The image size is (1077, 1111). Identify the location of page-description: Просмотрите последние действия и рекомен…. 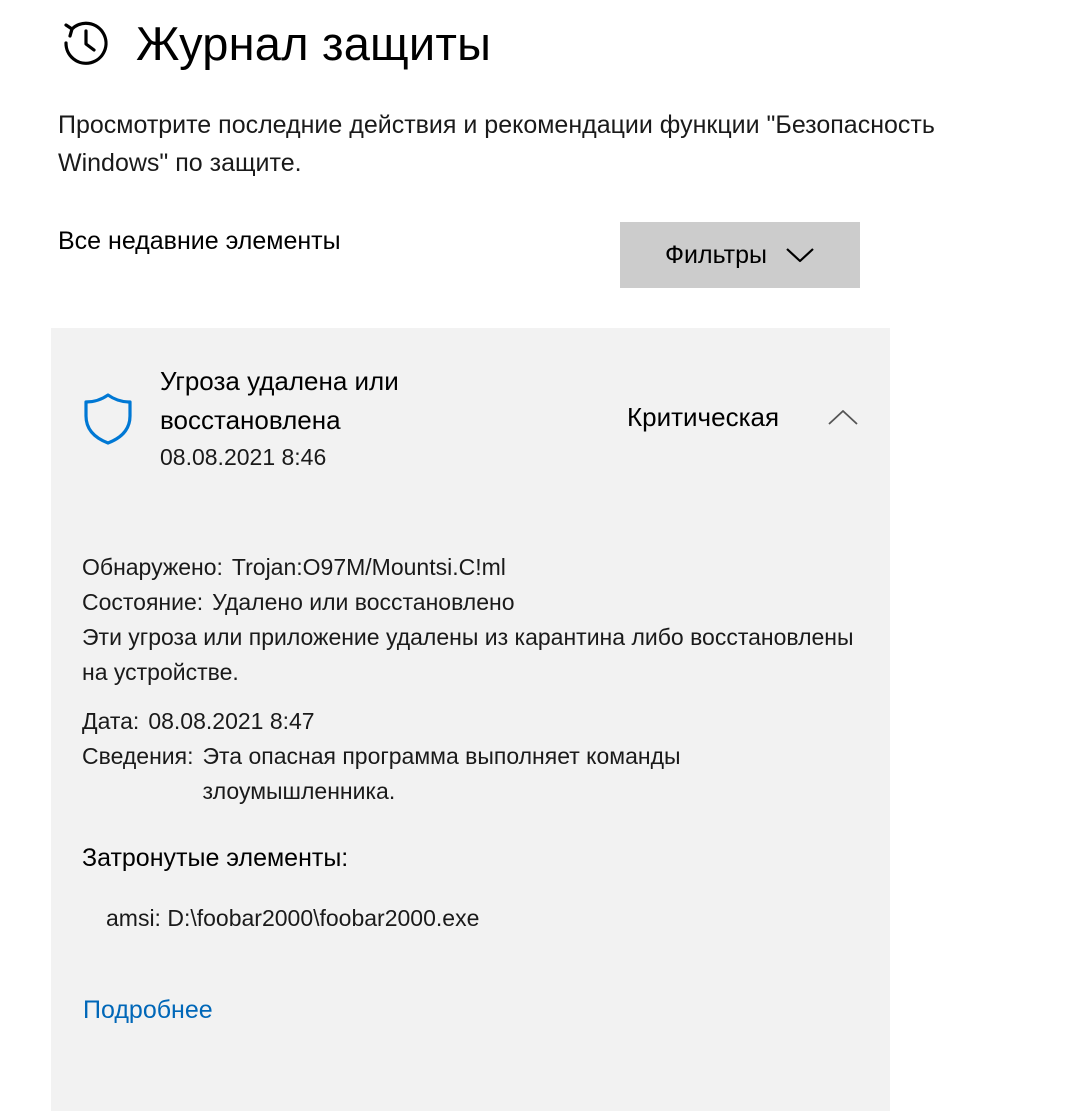
(496, 144).